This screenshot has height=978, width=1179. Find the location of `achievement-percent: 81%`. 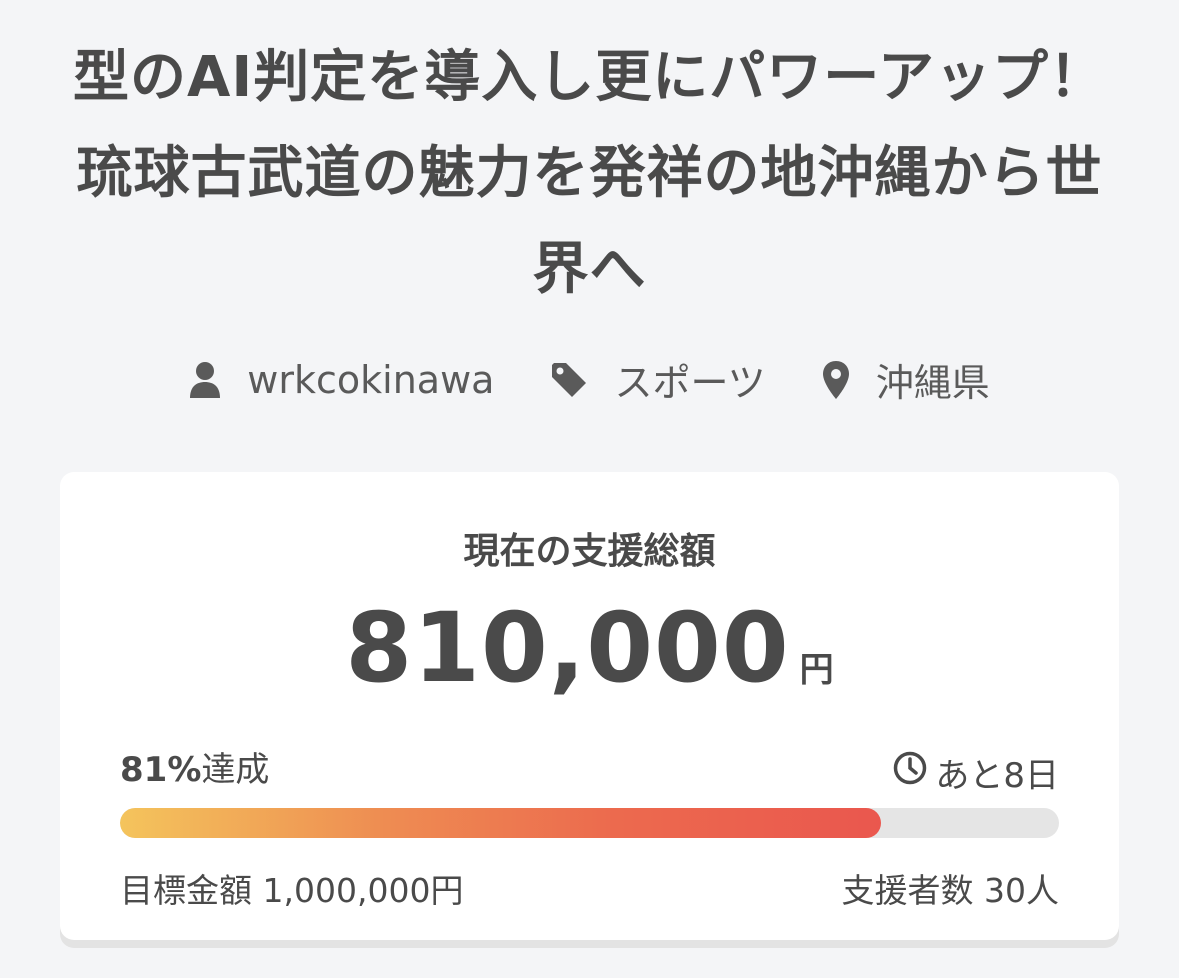

achievement-percent: 81% is located at coordinates (161, 770).